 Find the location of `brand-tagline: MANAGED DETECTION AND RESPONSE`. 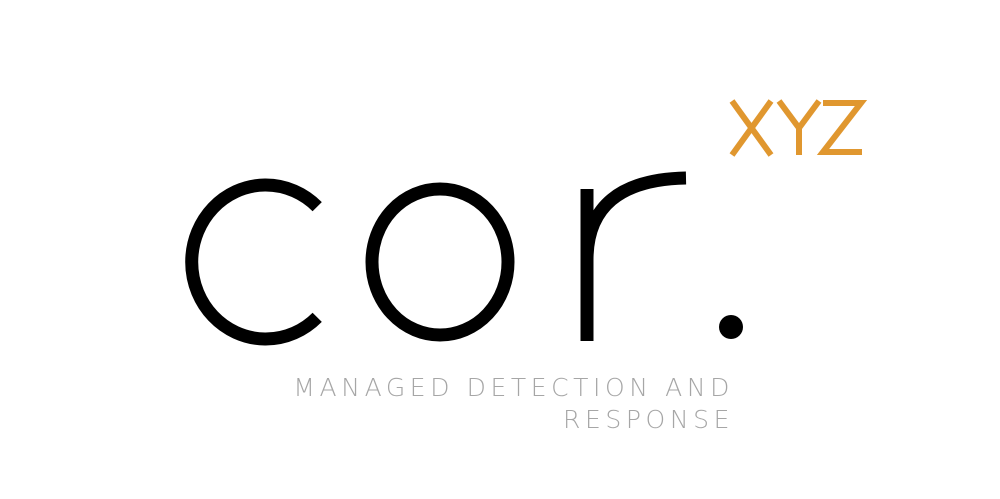

brand-tagline: MANAGED DETECTION AND RESPONSE is located at coordinates (513, 404).